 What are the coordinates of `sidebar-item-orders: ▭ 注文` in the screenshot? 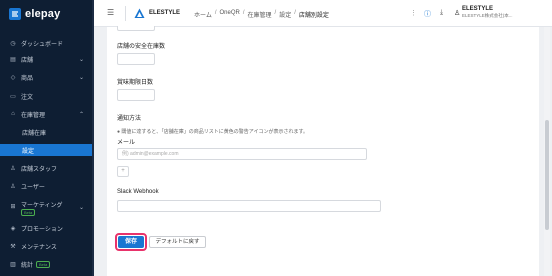 It's located at (47, 96).